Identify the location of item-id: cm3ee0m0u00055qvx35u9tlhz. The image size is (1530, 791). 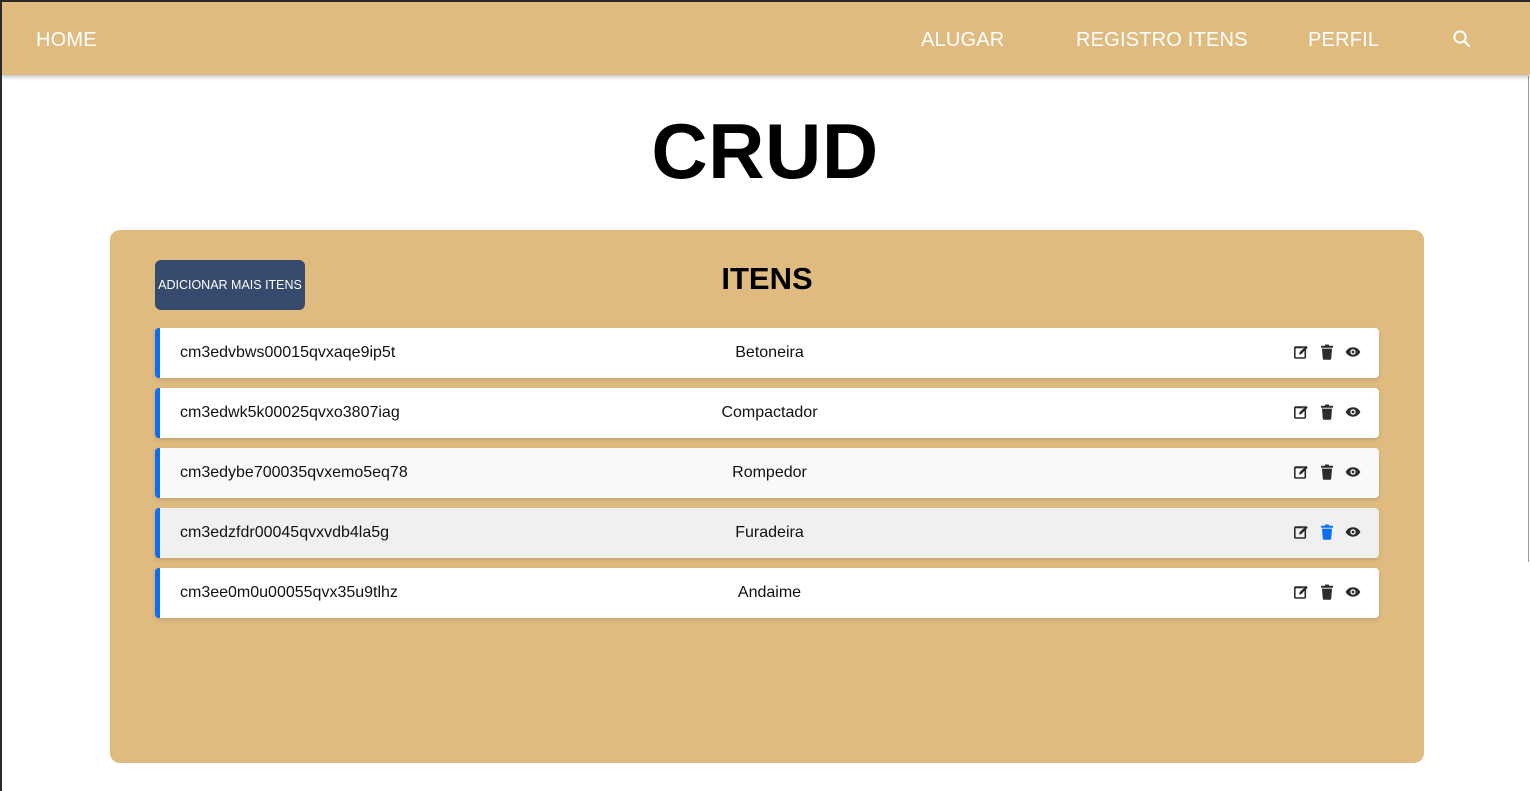
(289, 592).